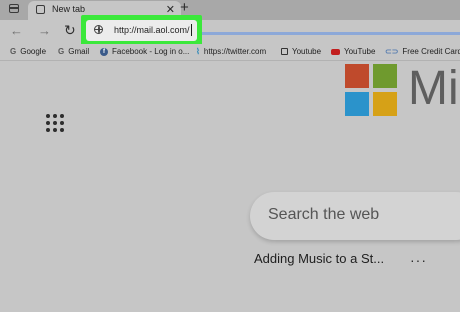 This screenshot has width=460, height=312. What do you see at coordinates (69, 9) in the screenshot?
I see `tab-title: New tab` at bounding box center [69, 9].